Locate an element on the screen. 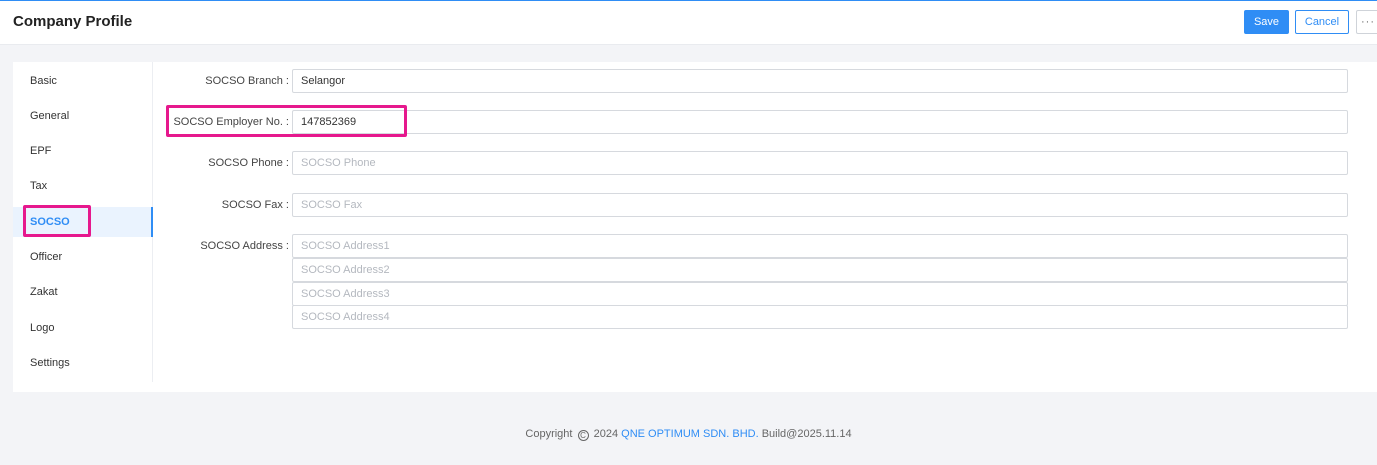  socso-branch-label: SOCSO Branch : is located at coordinates (247, 81).